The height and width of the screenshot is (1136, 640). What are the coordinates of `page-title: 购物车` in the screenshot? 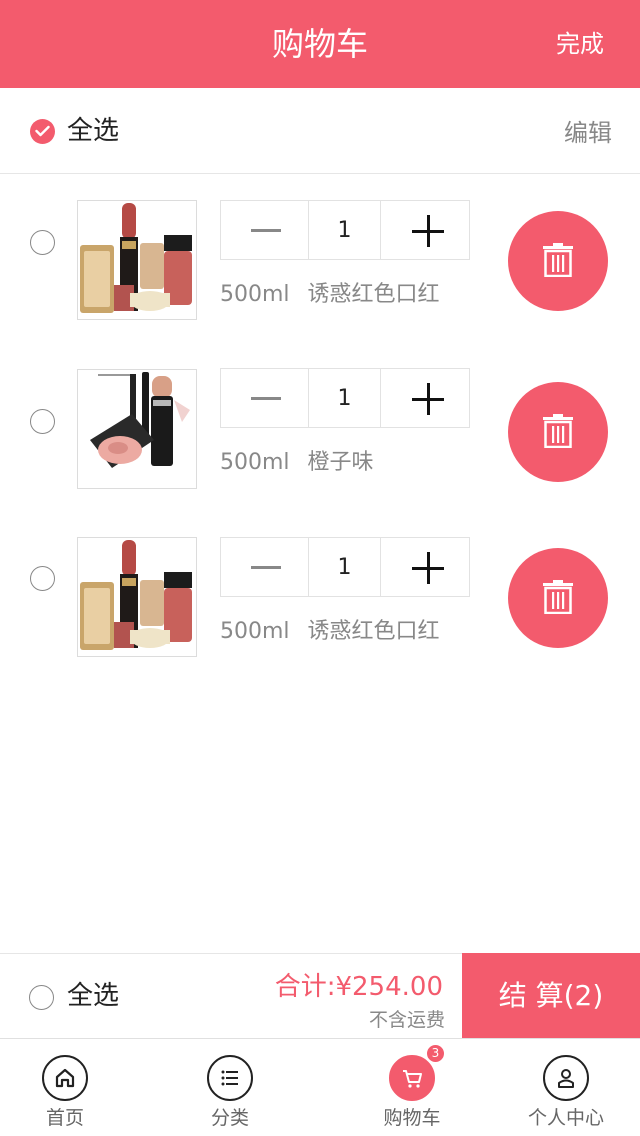 It's located at (319, 44).